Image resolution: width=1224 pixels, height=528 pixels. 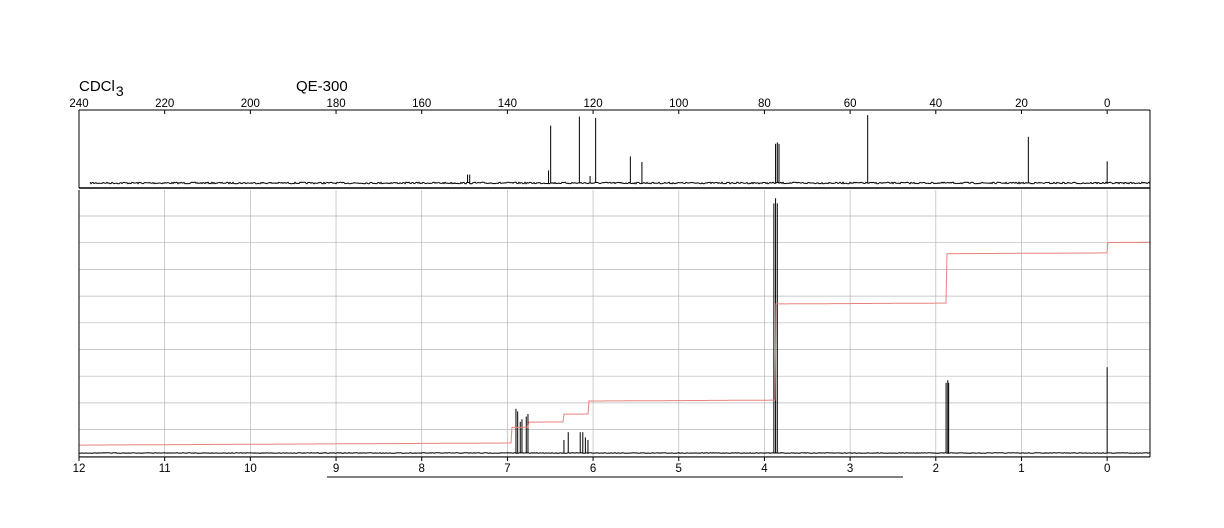 I want to click on h1-tick-label: 6, so click(x=593, y=469).